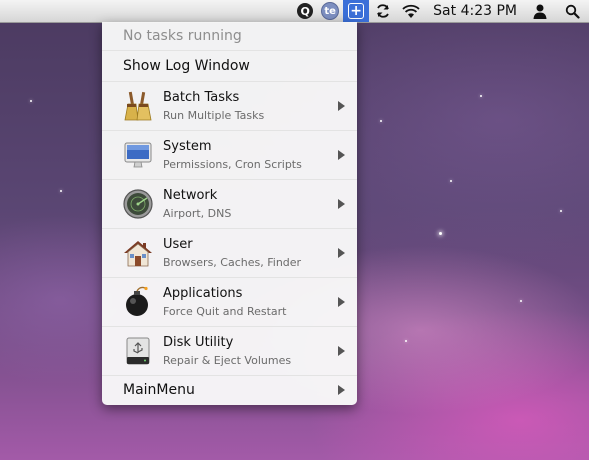 The image size is (589, 460). I want to click on monitor-icon, so click(138, 155).